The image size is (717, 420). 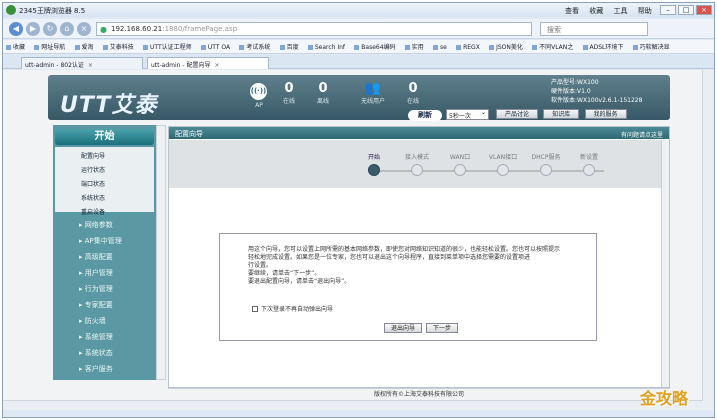 What do you see at coordinates (594, 29) in the screenshot?
I see `search-input: 搜索` at bounding box center [594, 29].